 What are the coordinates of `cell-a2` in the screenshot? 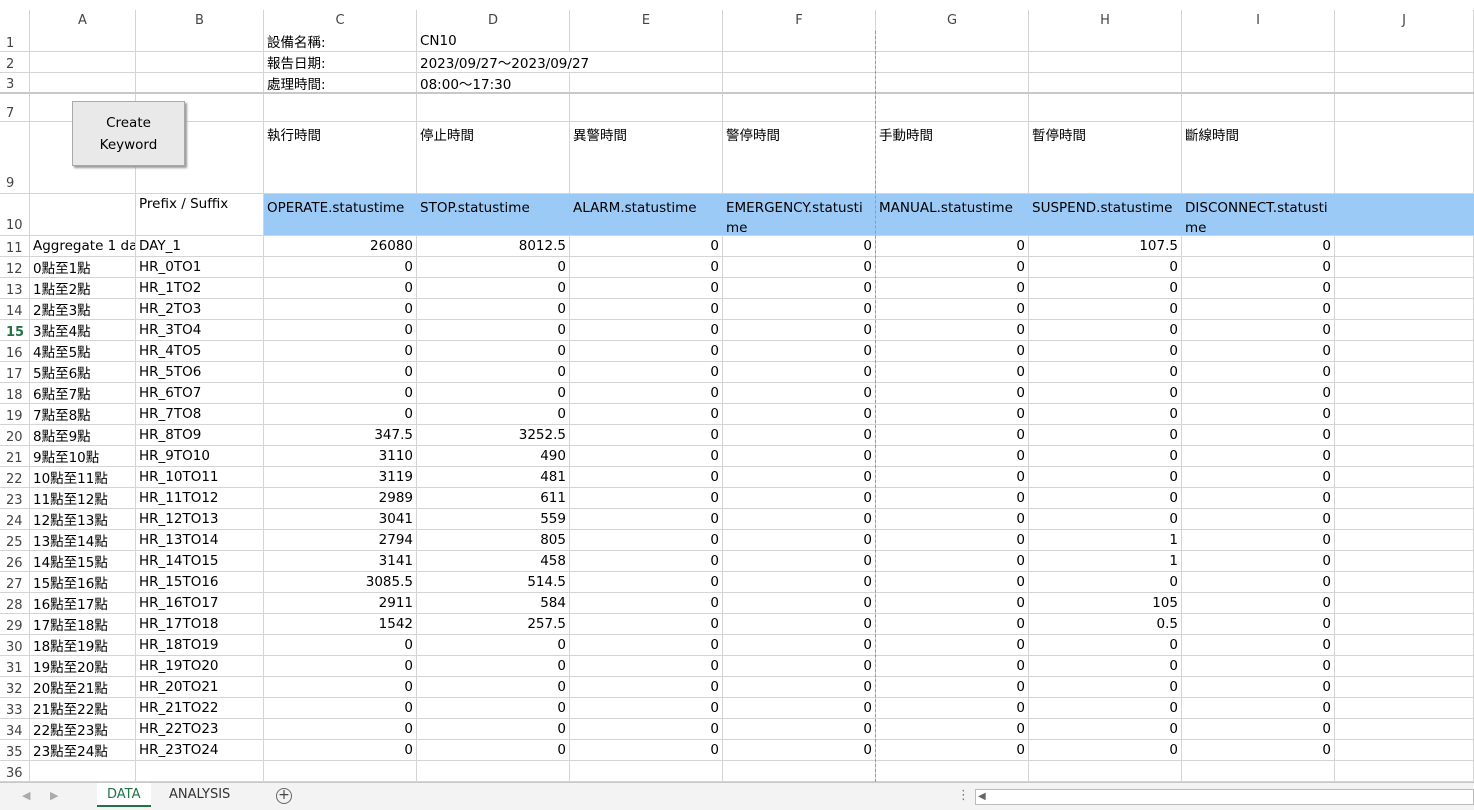 It's located at (83, 62).